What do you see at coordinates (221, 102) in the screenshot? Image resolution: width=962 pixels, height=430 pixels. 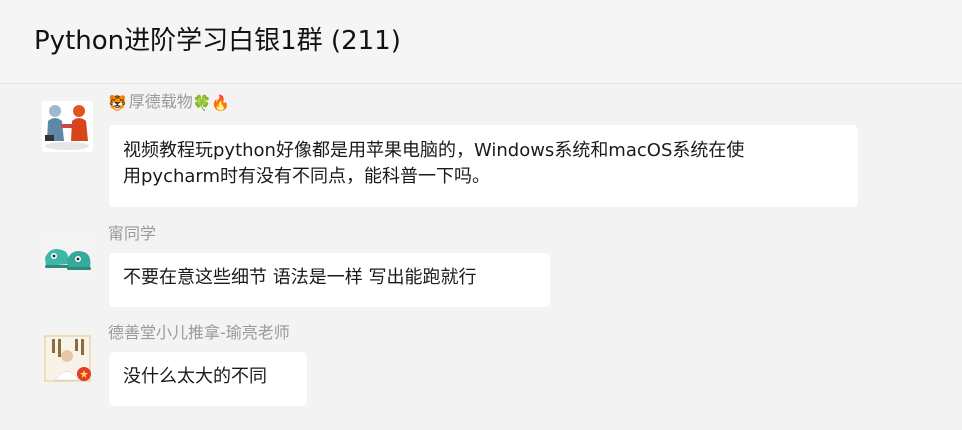 I see `fire-icon: 🔥` at bounding box center [221, 102].